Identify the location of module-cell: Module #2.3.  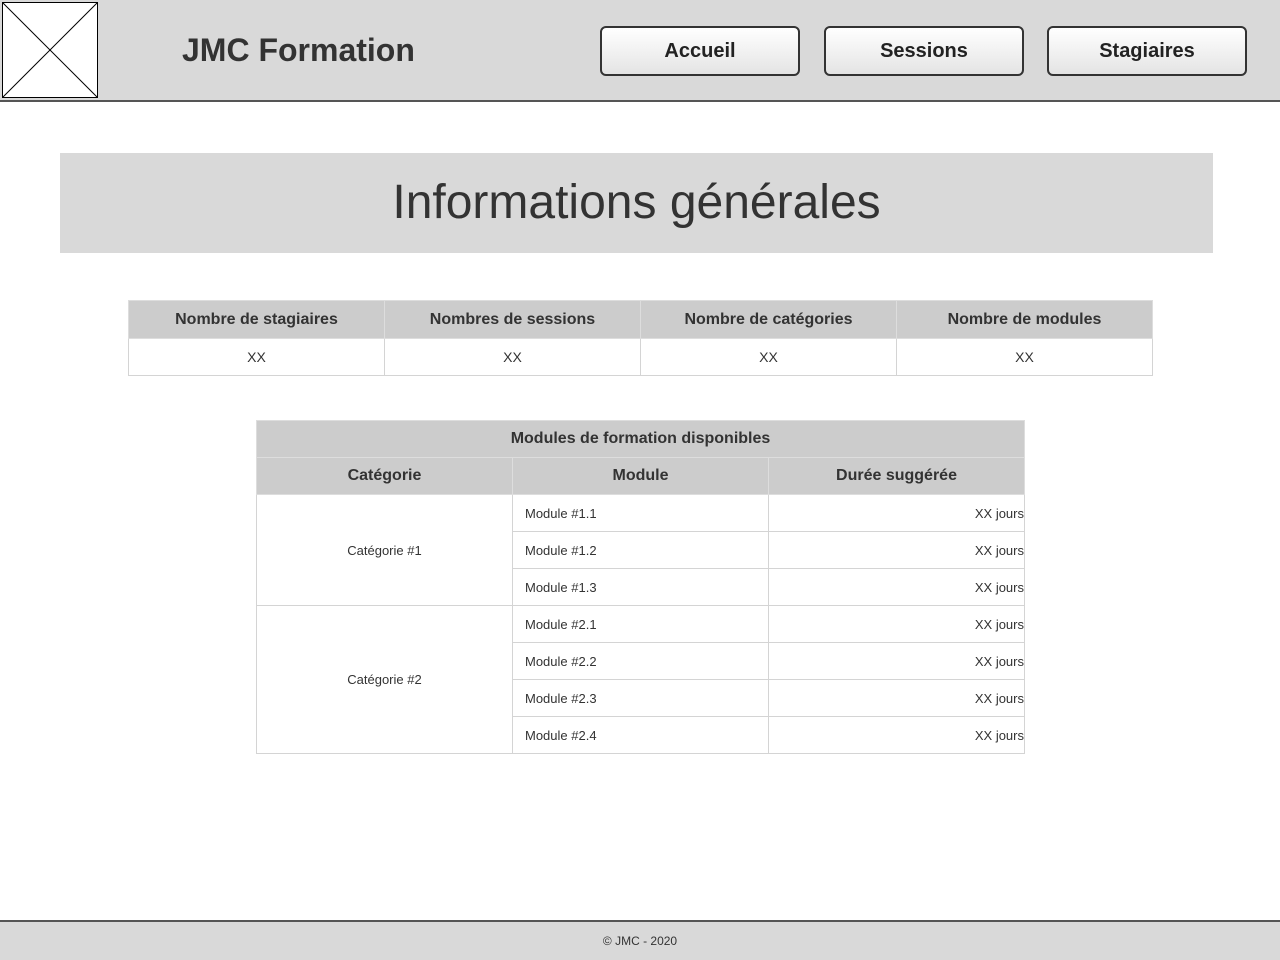
(640, 698).